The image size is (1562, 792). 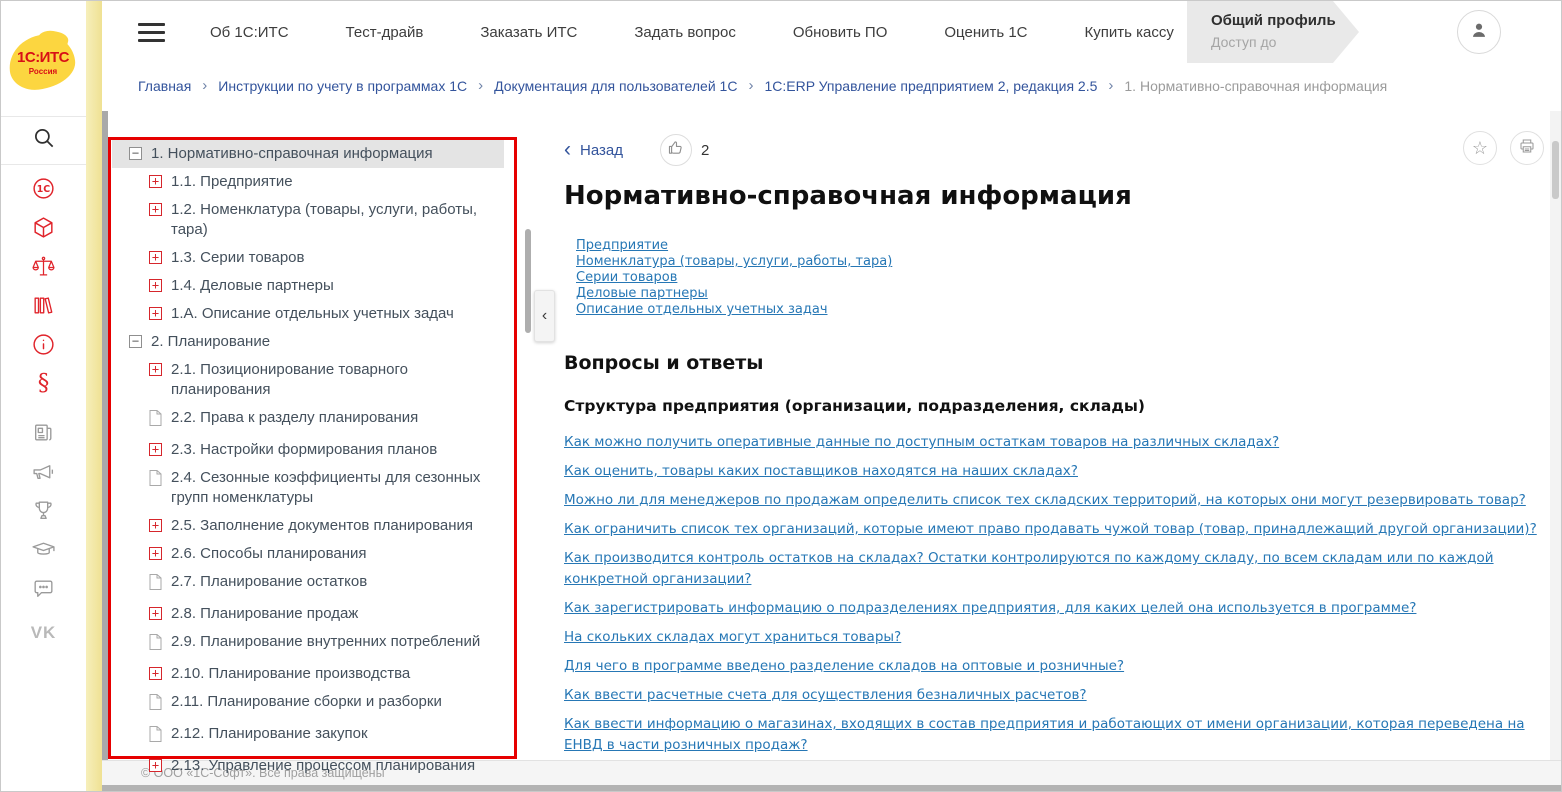 What do you see at coordinates (642, 294) in the screenshot?
I see `toc-link: Деловые партнеры` at bounding box center [642, 294].